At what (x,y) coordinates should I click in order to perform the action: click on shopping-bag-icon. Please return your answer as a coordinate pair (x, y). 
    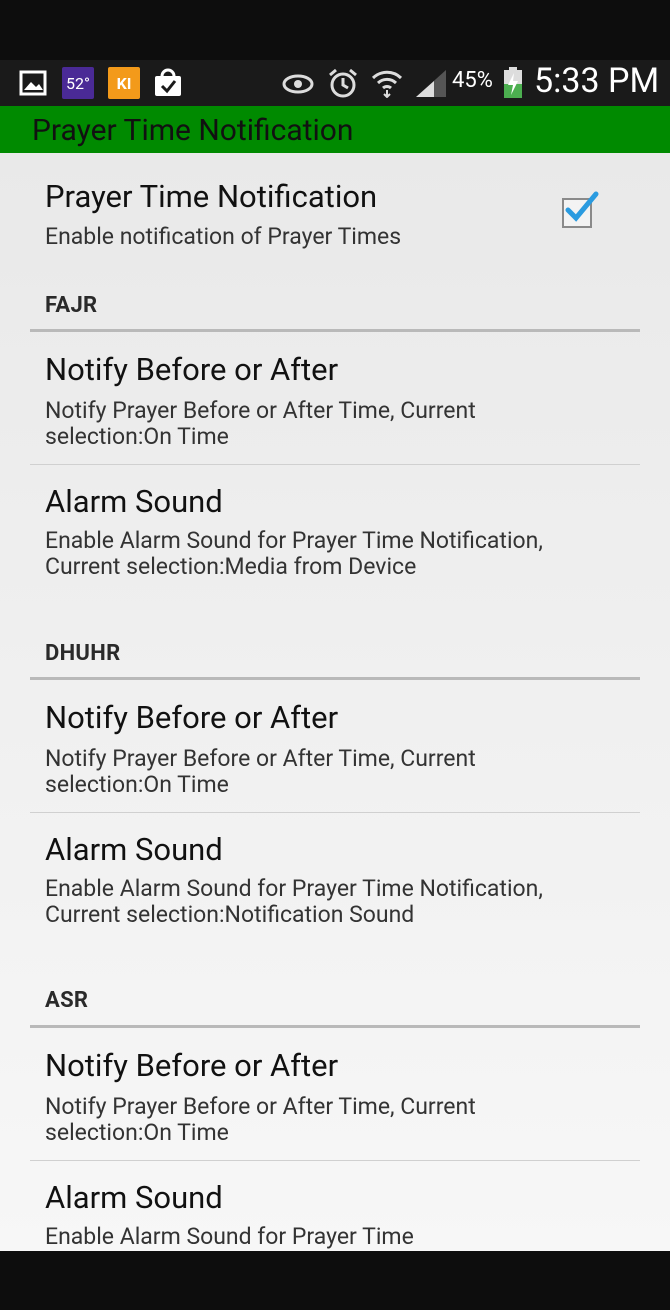
    Looking at the image, I should click on (168, 83).